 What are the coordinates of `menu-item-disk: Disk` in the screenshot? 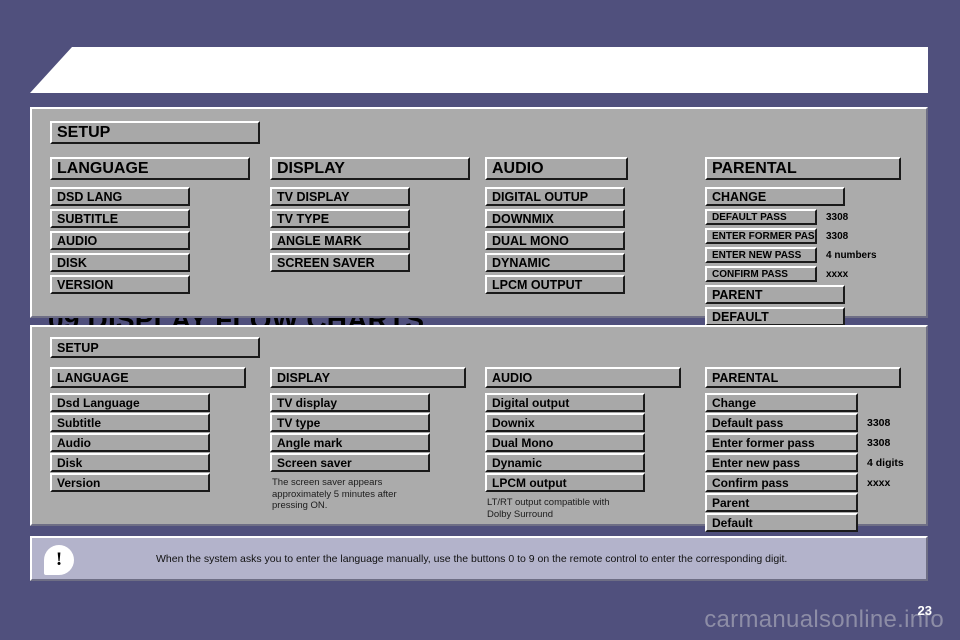 It's located at (130, 462).